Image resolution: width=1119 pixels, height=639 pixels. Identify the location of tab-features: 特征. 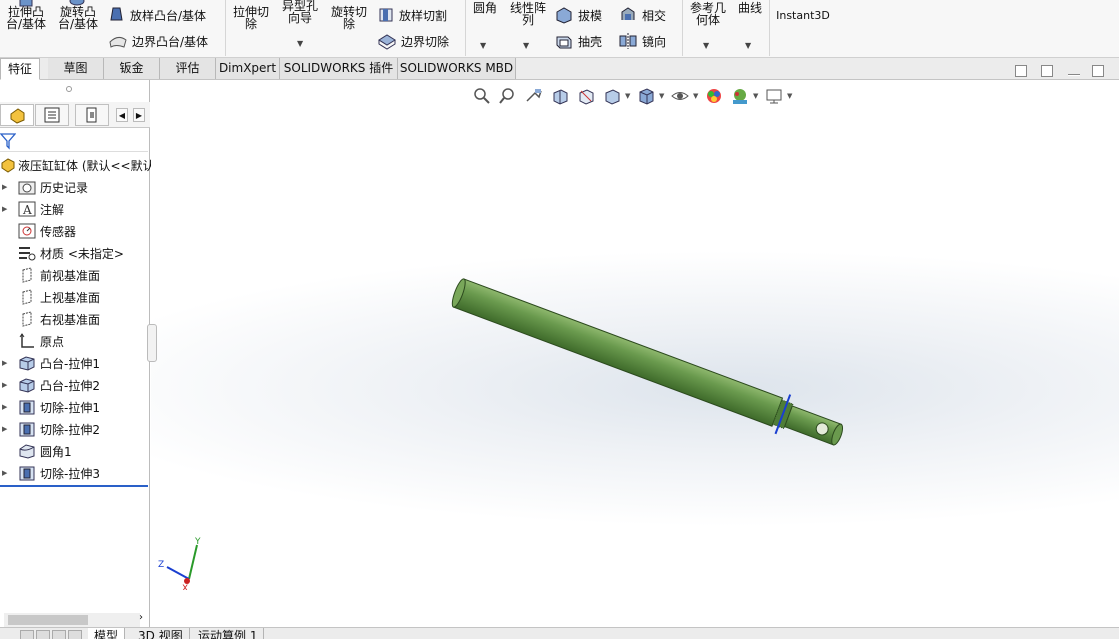
(20, 69).